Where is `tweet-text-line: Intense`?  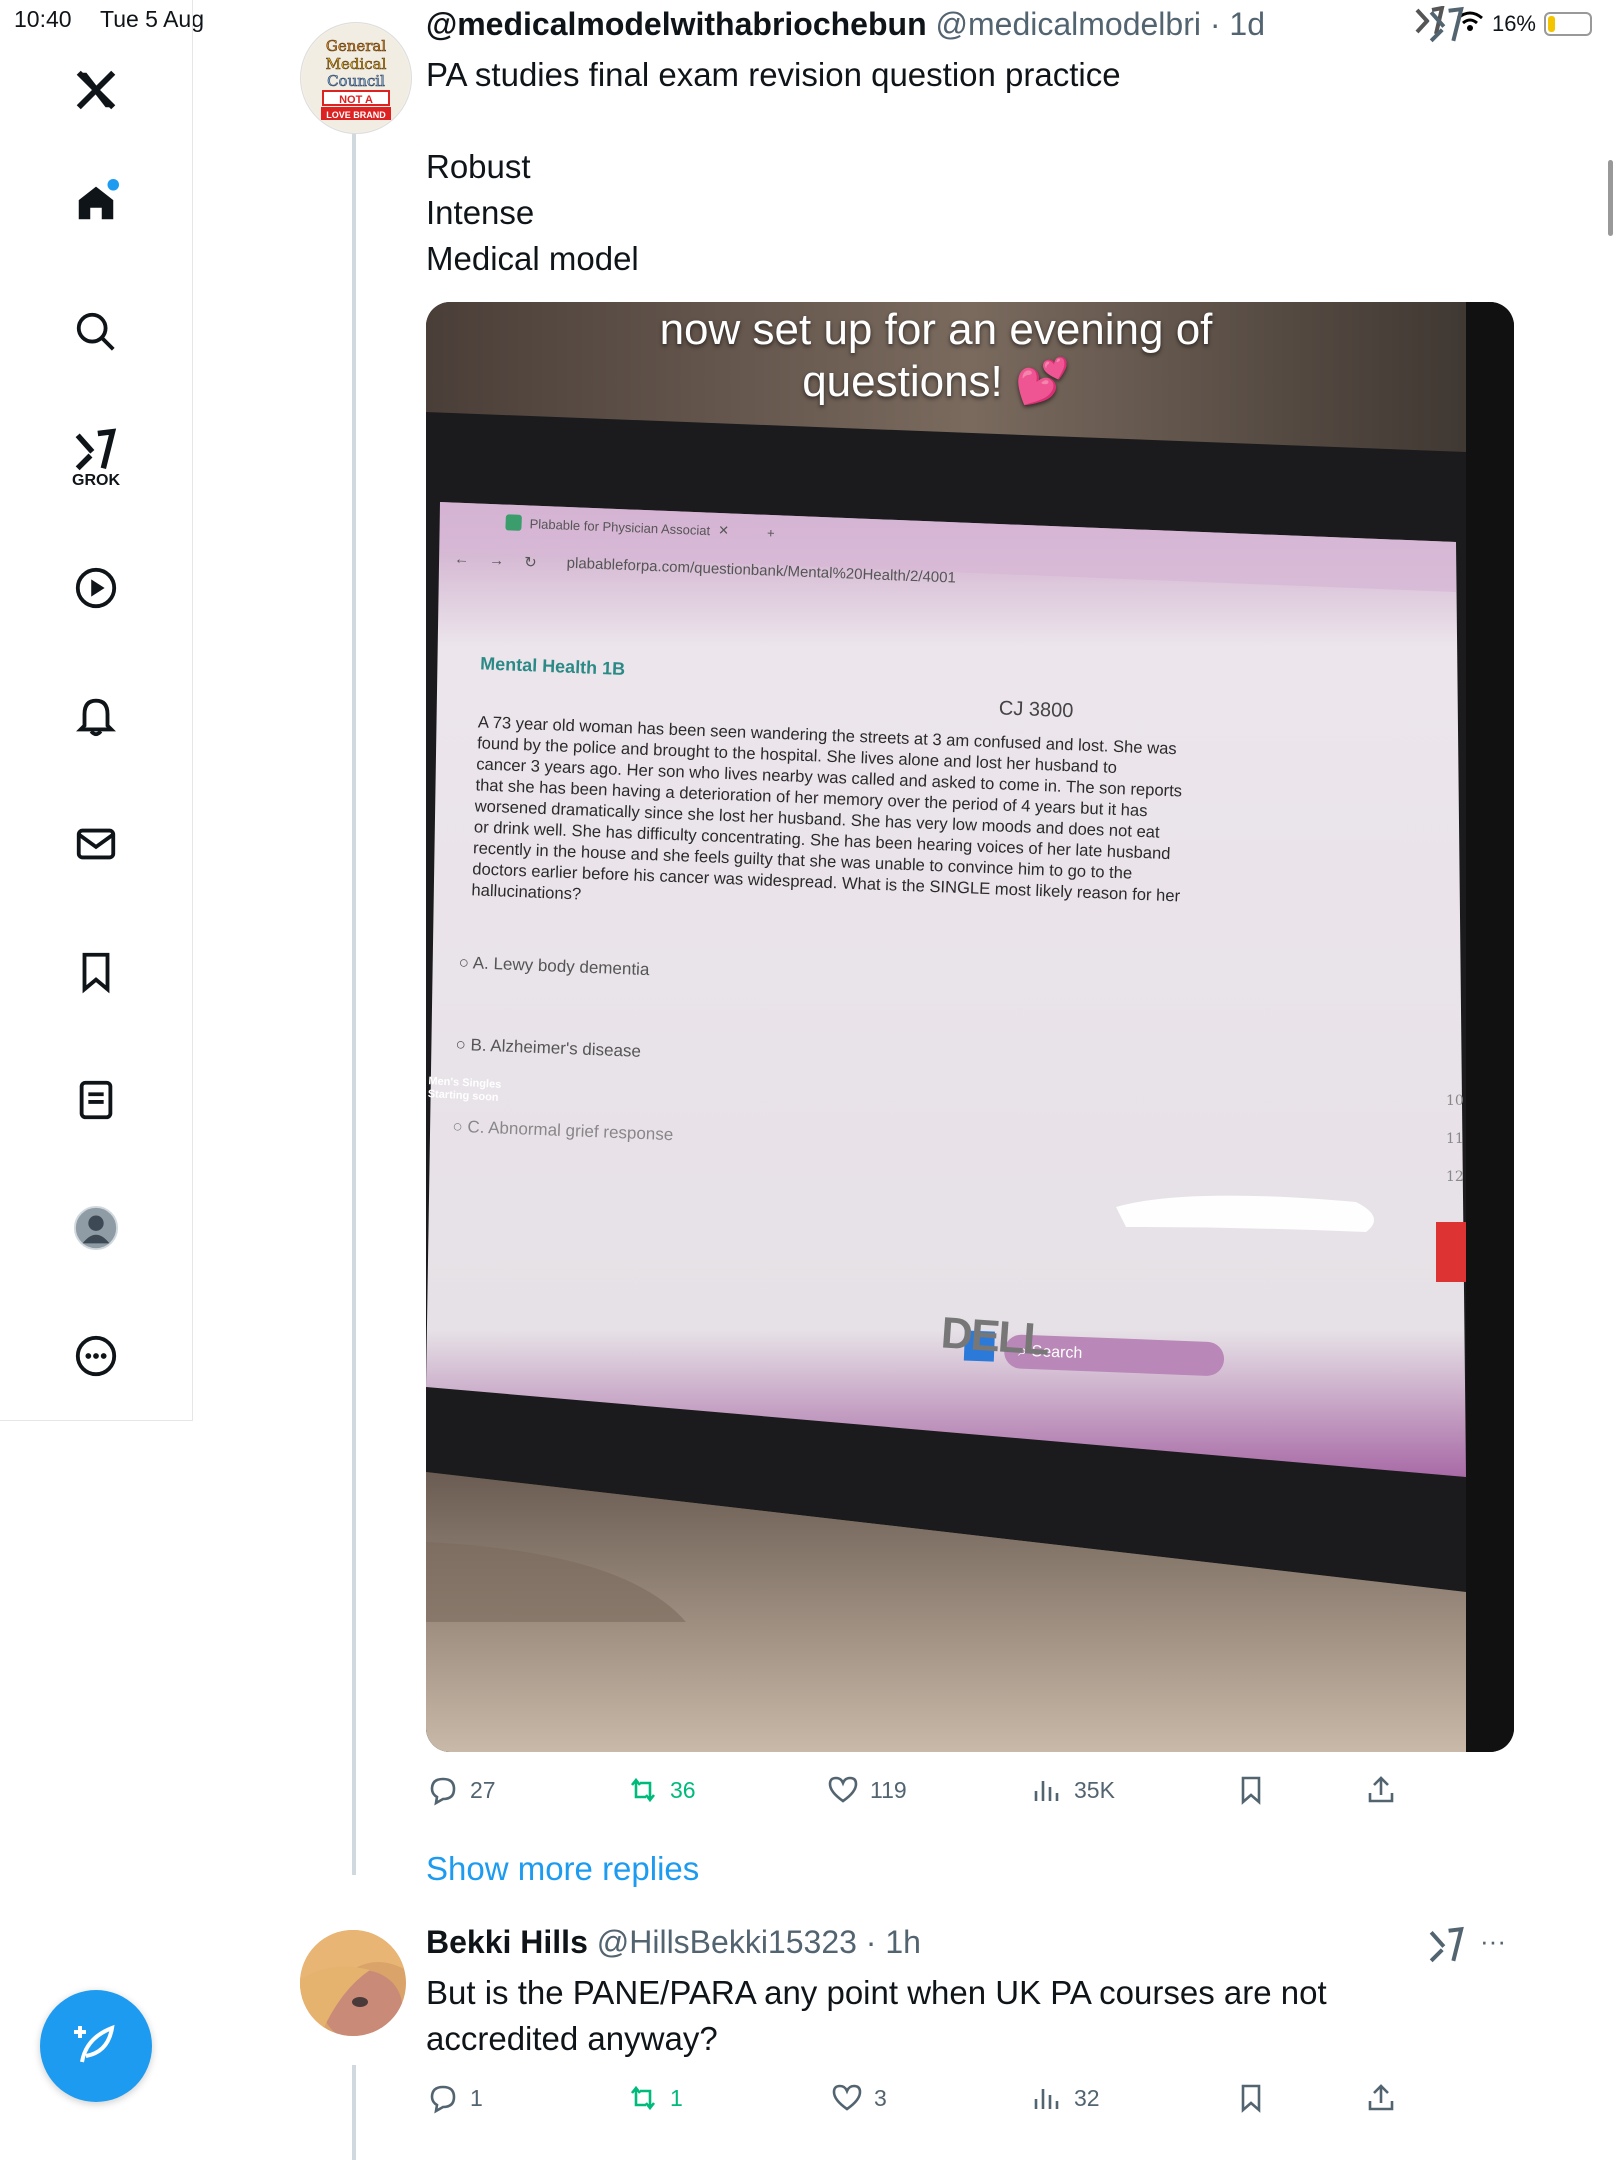
tweet-text-line: Intense is located at coordinates (480, 212).